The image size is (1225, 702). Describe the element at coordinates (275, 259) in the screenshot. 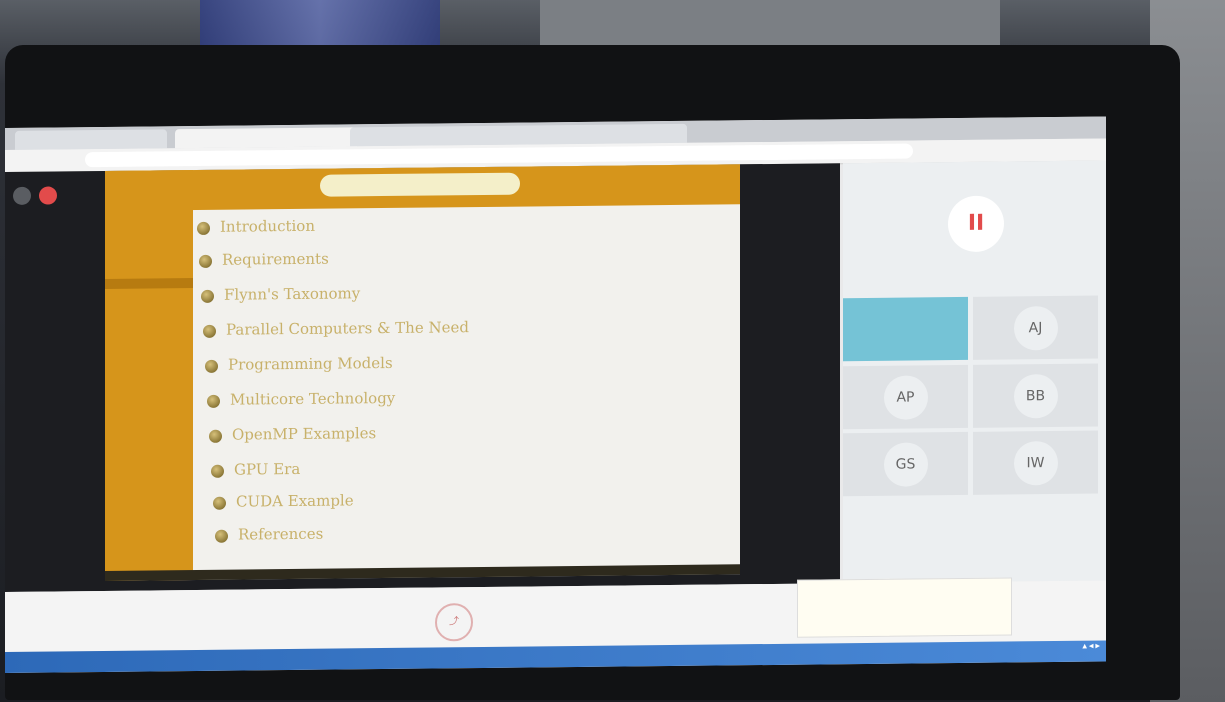

I see `toc-label: Requirements` at that location.